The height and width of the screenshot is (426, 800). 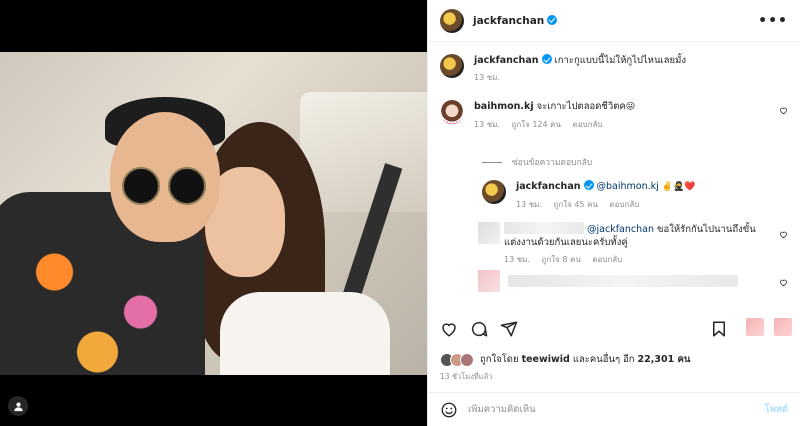 What do you see at coordinates (630, 107) in the screenshot?
I see `comment-emoji: 😜` at bounding box center [630, 107].